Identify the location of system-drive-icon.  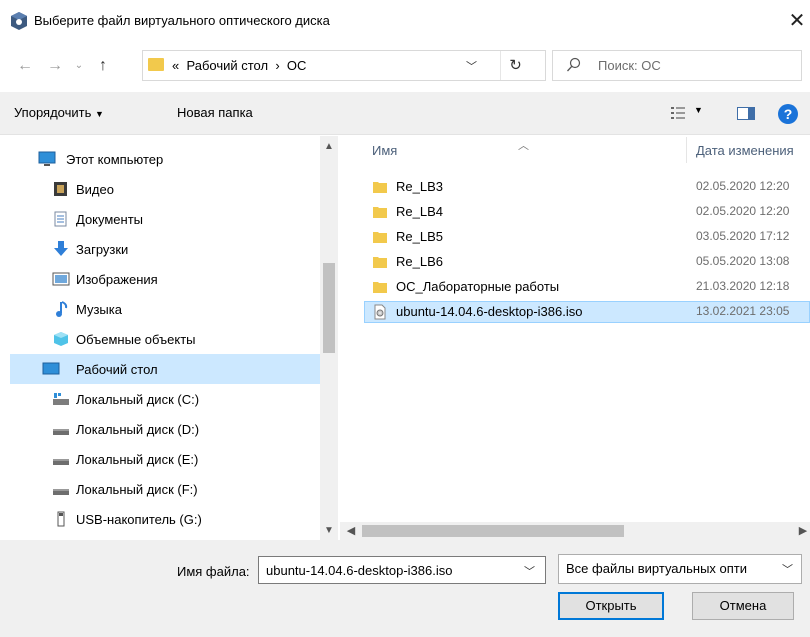
(61, 399).